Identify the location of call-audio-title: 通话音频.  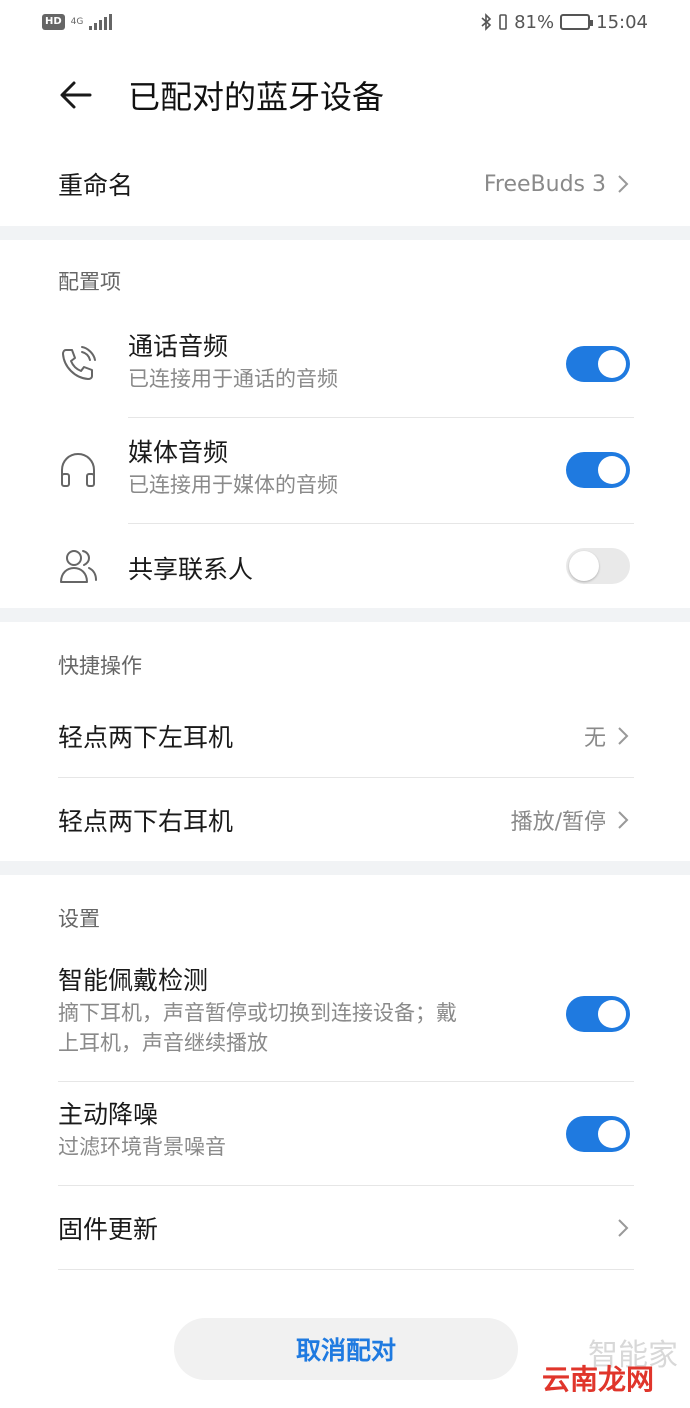
(178, 346).